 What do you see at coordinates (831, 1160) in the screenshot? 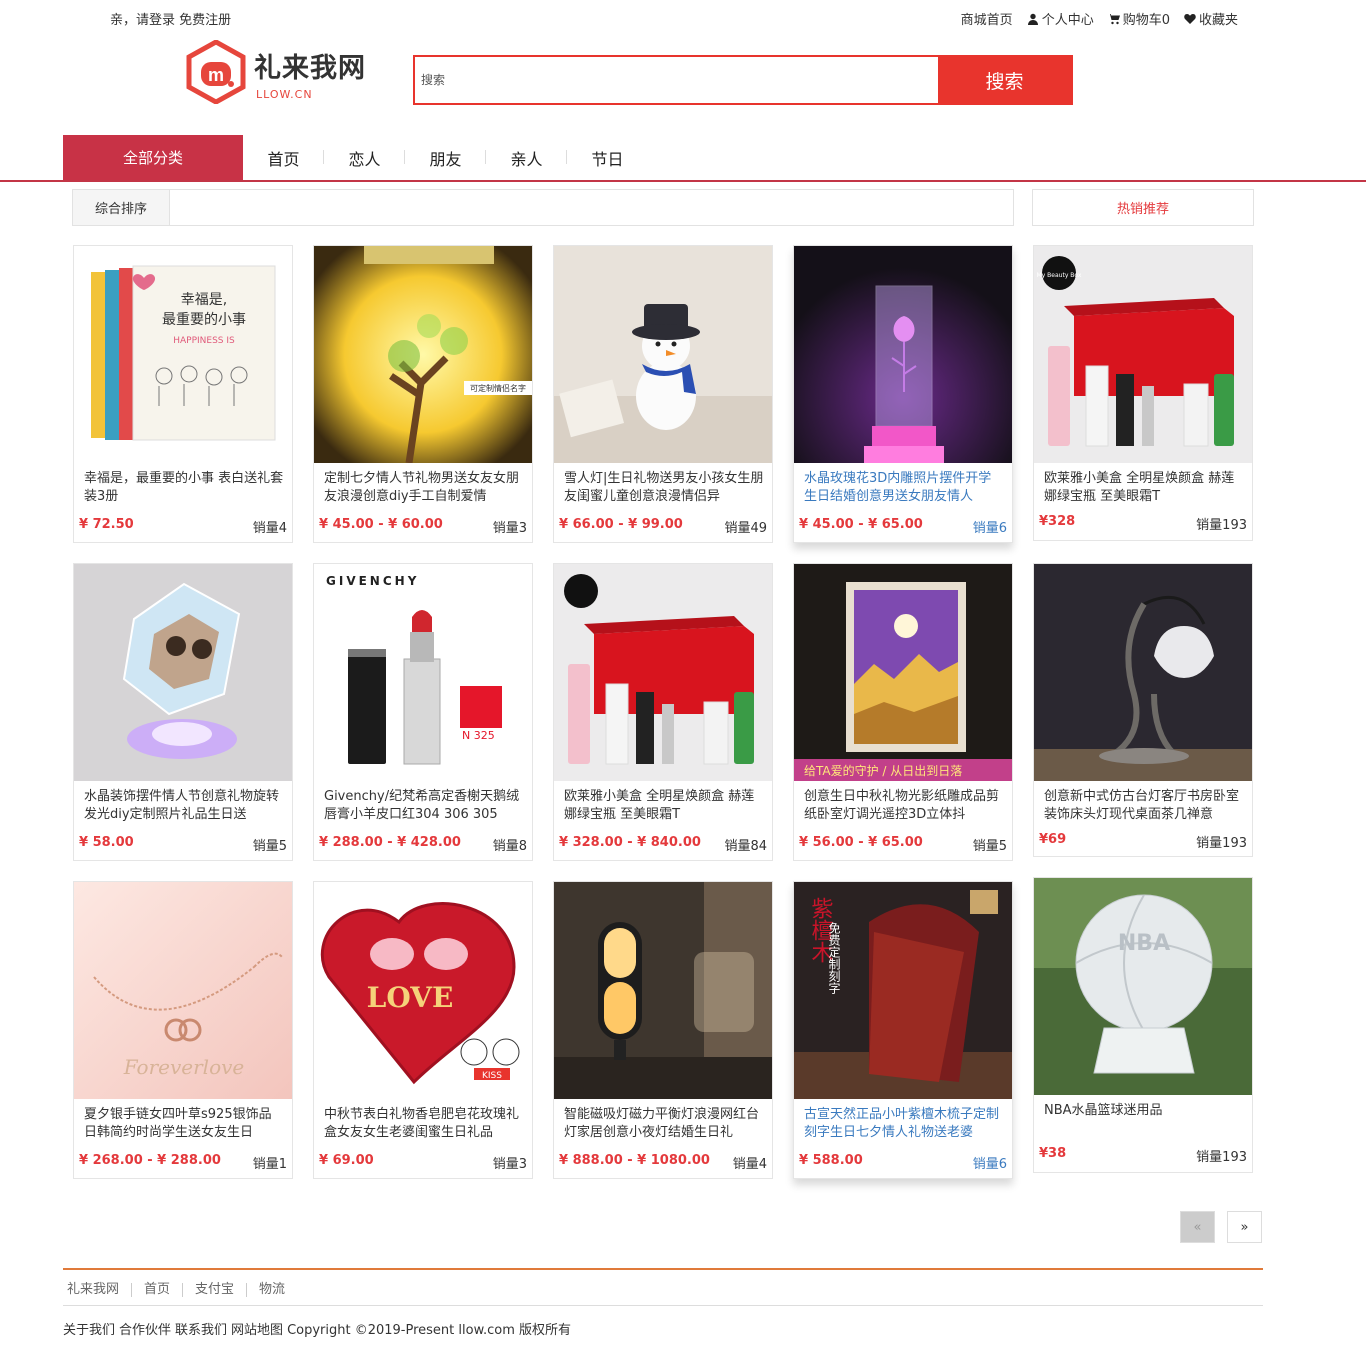
I see `product-price: ¥ 588.00` at bounding box center [831, 1160].